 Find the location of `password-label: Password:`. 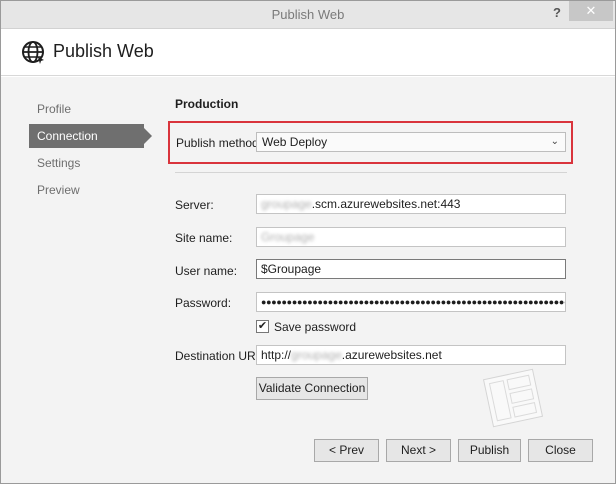

password-label: Password: is located at coordinates (203, 303).